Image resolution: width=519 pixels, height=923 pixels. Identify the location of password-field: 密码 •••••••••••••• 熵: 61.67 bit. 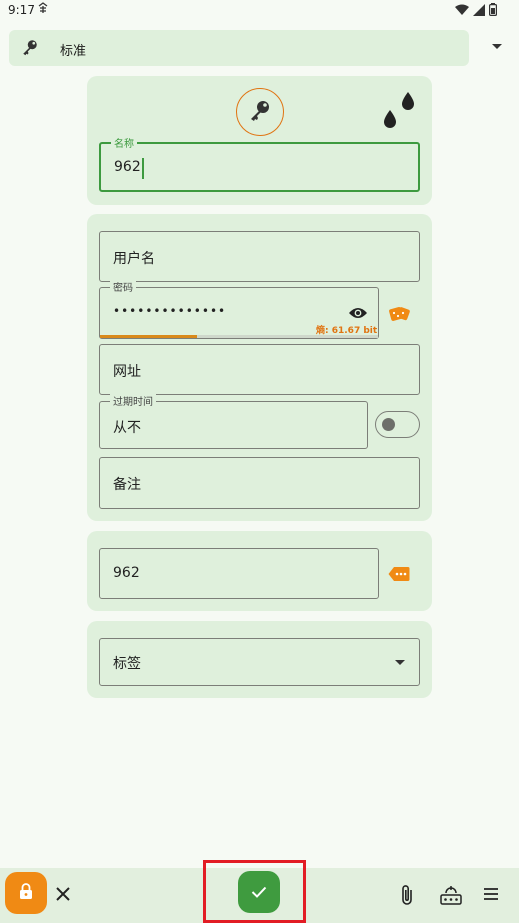
(239, 309).